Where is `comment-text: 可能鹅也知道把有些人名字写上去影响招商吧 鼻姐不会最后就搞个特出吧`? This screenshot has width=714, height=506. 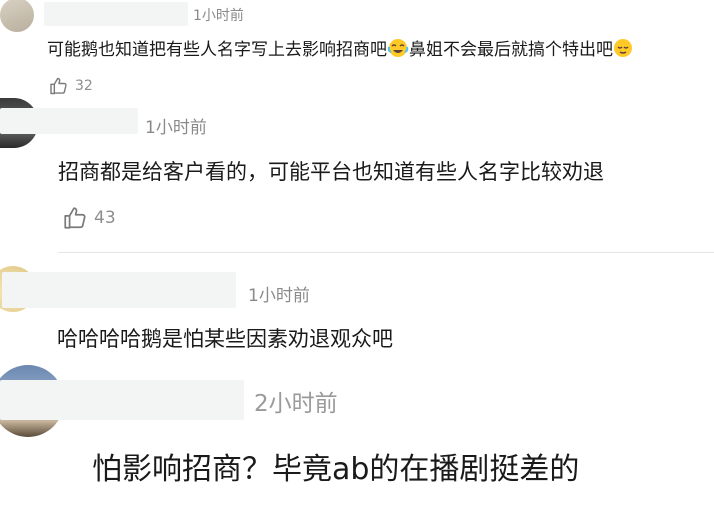
comment-text: 可能鹅也知道把有些人名字写上去影响招商吧 鼻姐不会最后就搞个特出吧 is located at coordinates (340, 51).